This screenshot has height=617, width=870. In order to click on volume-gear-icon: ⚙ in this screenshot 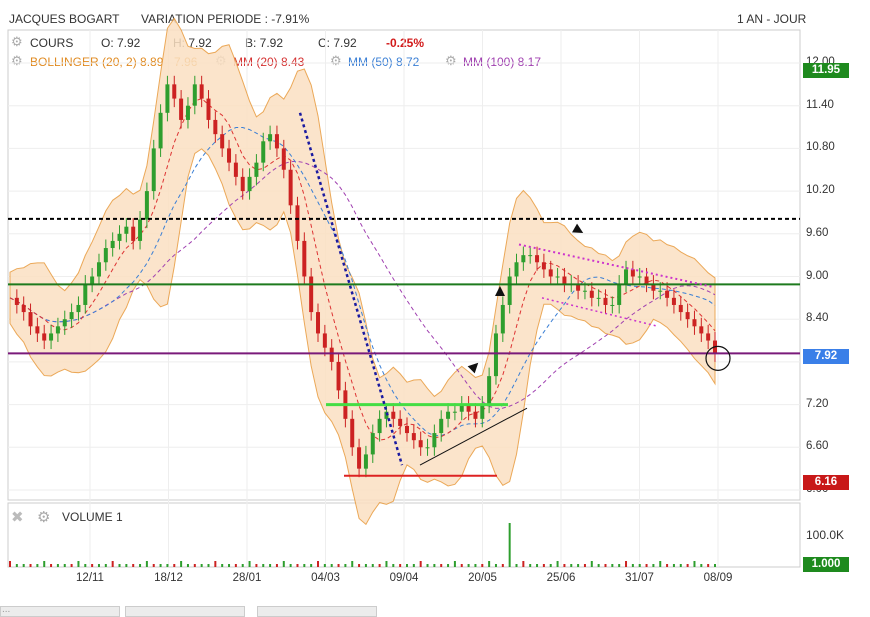, I will do `click(43, 517)`.